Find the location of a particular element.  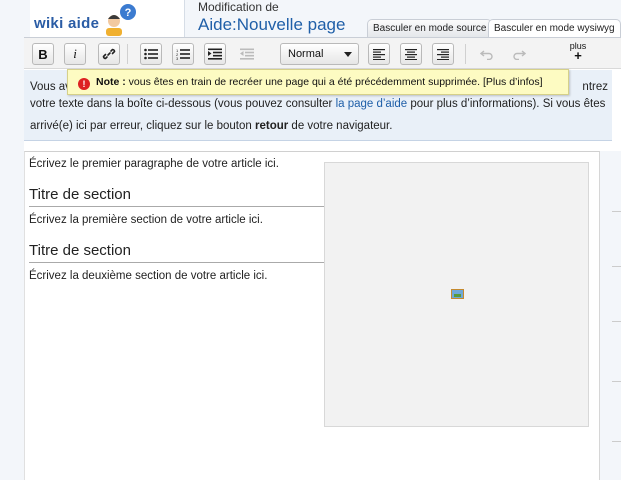

image-icon is located at coordinates (457, 294).